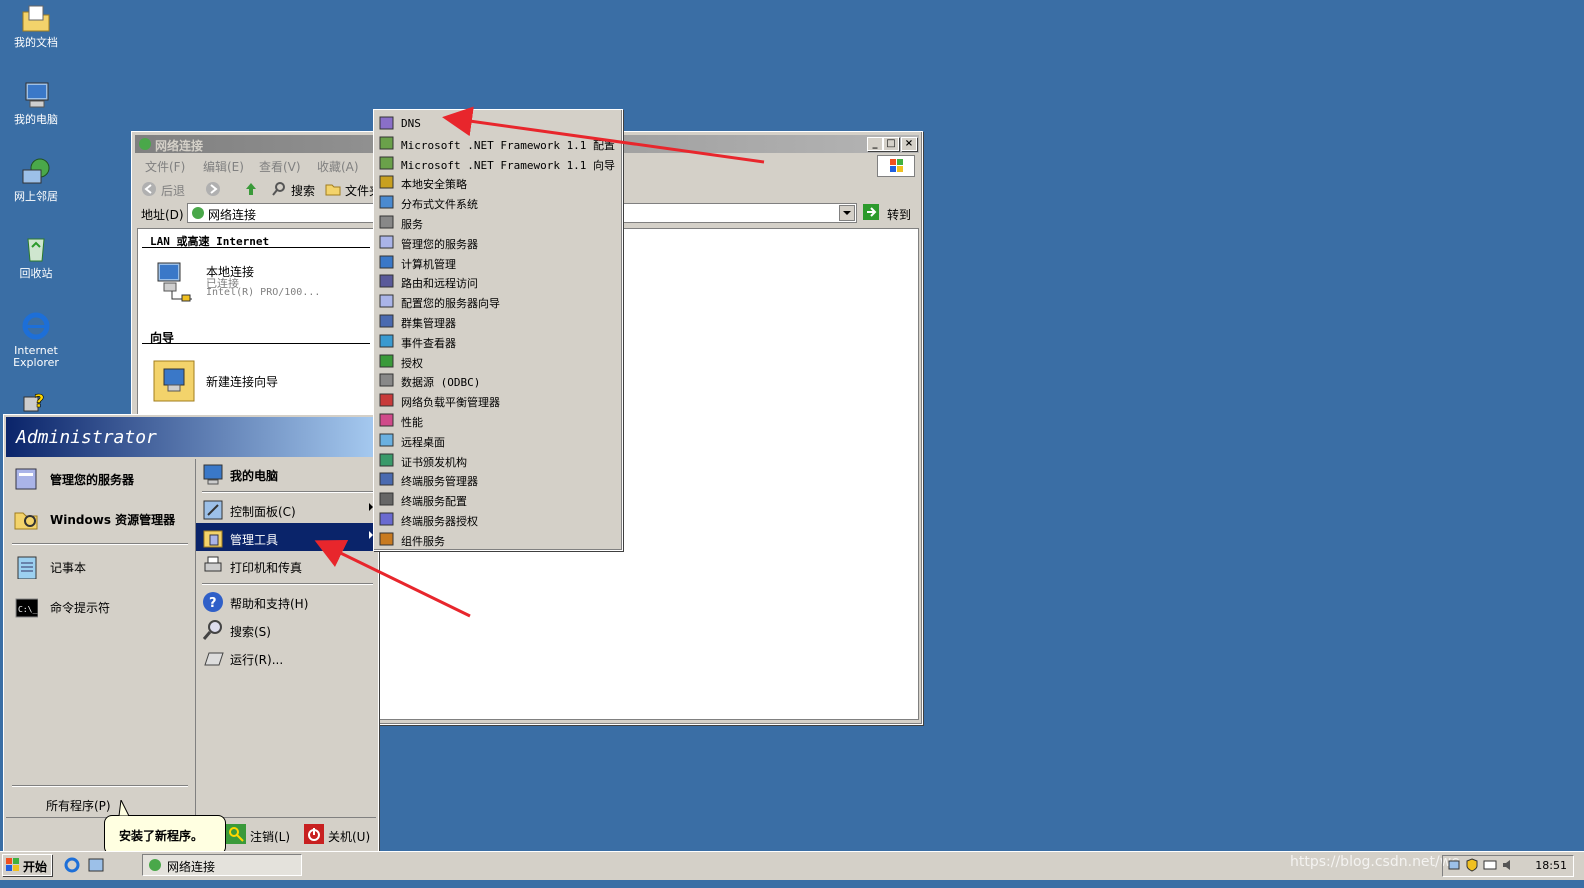 The image size is (1584, 888). I want to click on admin-tool-label: 群集管理器, so click(428, 323).